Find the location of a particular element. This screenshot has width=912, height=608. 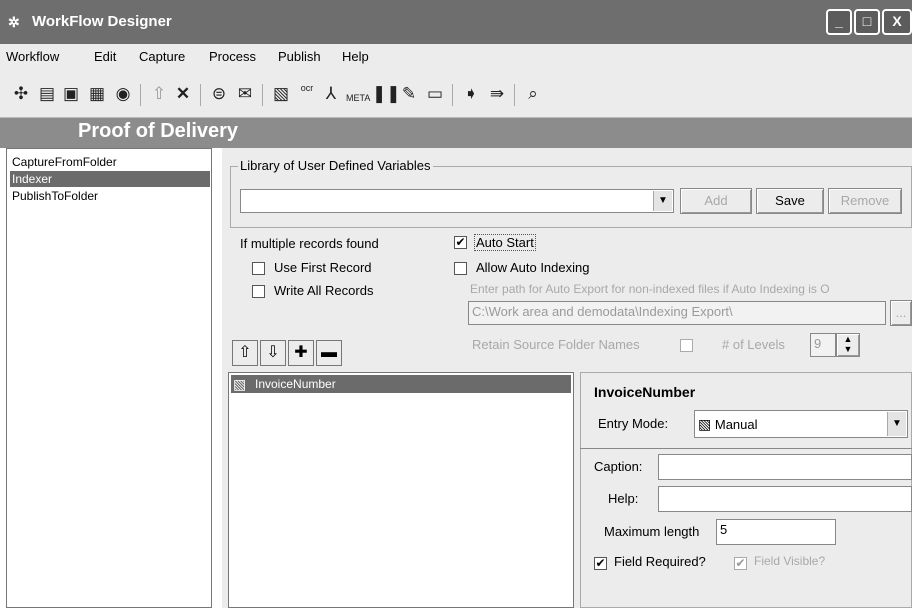

lock-icon: ◉ is located at coordinates (123, 94).